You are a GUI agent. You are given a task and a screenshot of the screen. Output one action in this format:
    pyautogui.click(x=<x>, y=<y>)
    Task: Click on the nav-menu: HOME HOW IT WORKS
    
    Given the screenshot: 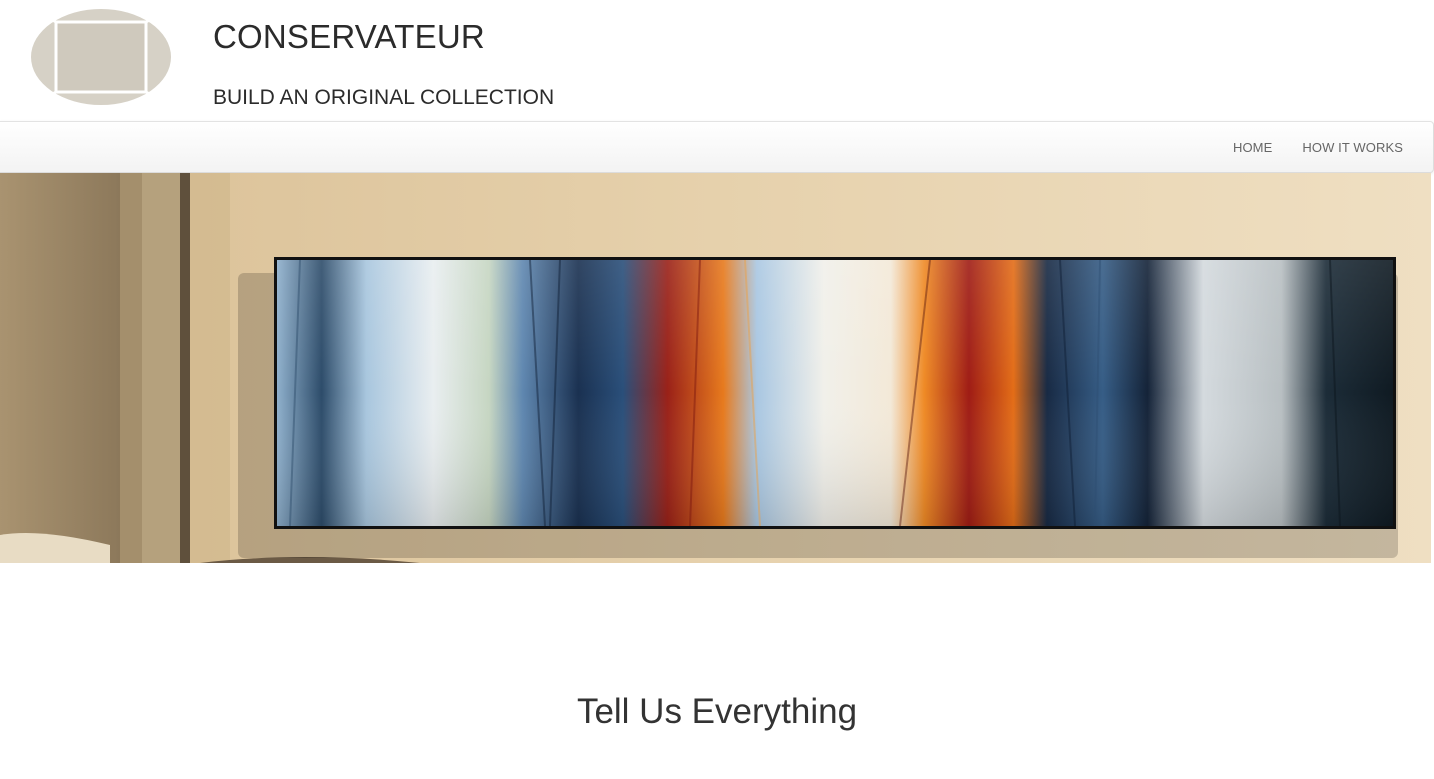 What is the action you would take?
    pyautogui.click(x=1303, y=147)
    